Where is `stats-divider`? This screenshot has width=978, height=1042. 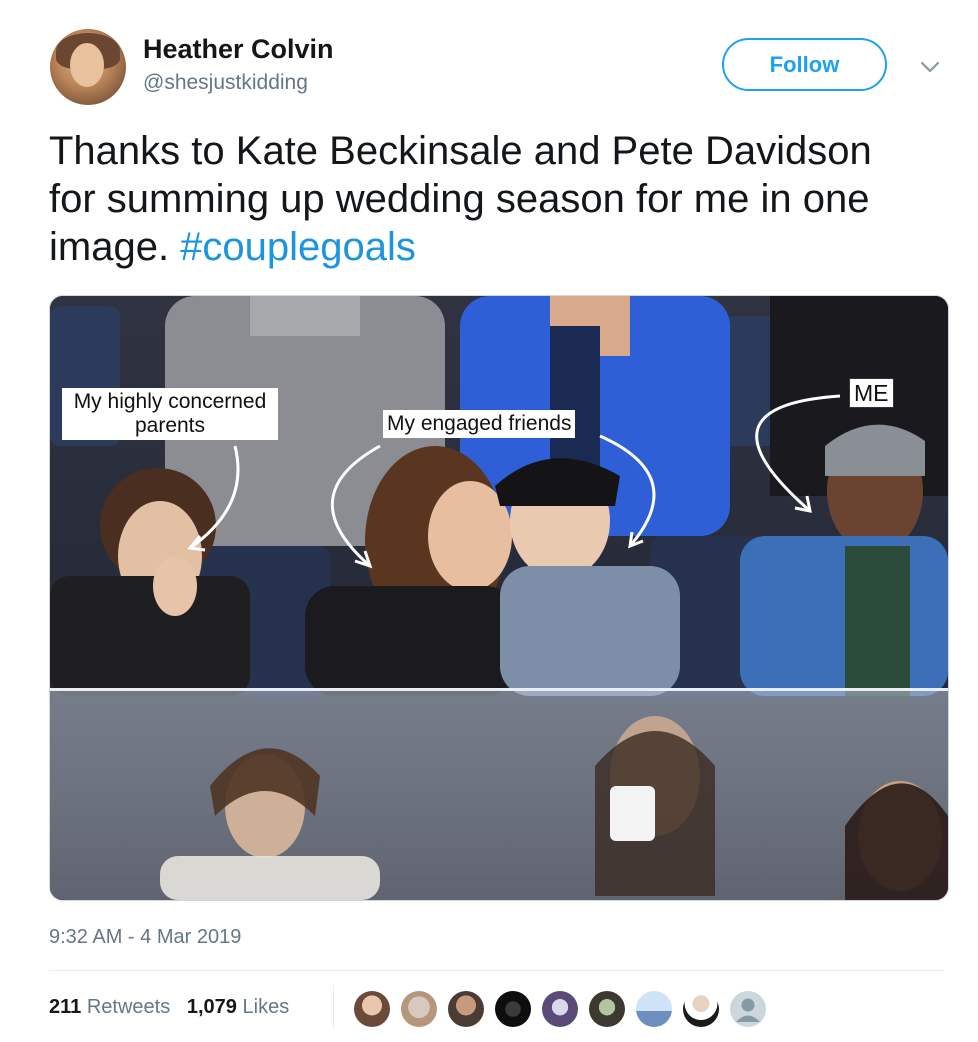 stats-divider is located at coordinates (333, 1007).